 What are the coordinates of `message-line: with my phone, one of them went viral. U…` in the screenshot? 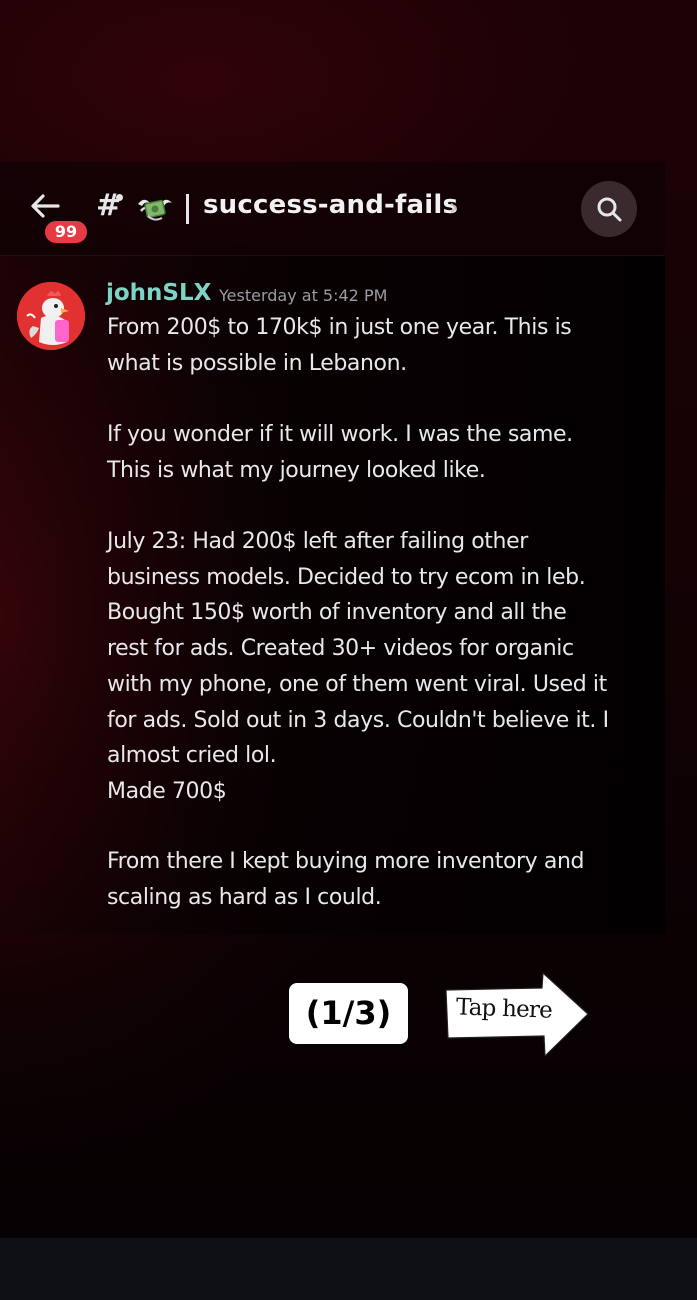 It's located at (357, 684).